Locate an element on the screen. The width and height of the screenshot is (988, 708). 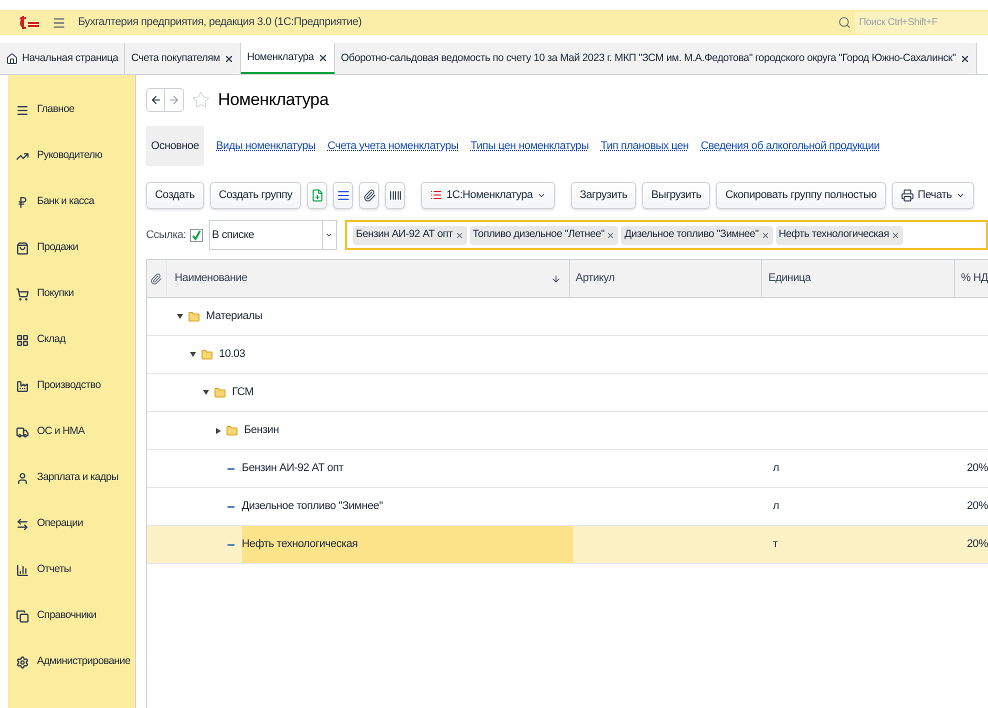
sidebar-item: Производство is located at coordinates (71, 386).